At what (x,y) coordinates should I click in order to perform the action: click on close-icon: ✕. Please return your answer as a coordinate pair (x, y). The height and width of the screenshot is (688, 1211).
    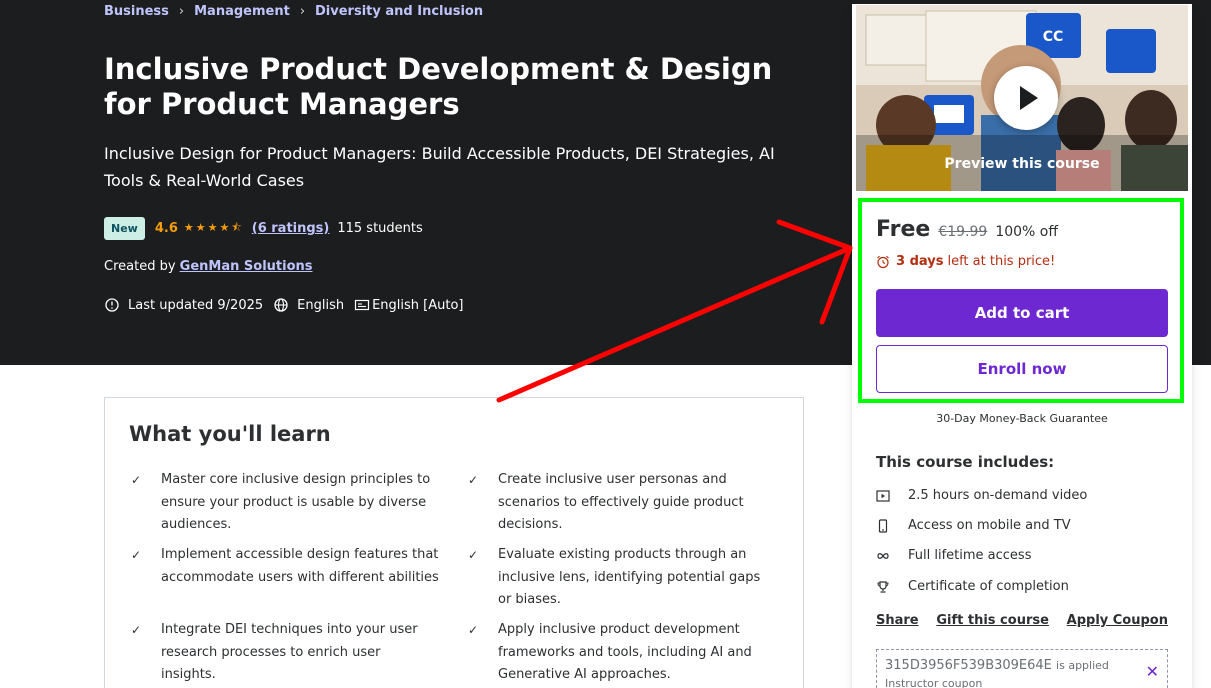
    Looking at the image, I should click on (1152, 671).